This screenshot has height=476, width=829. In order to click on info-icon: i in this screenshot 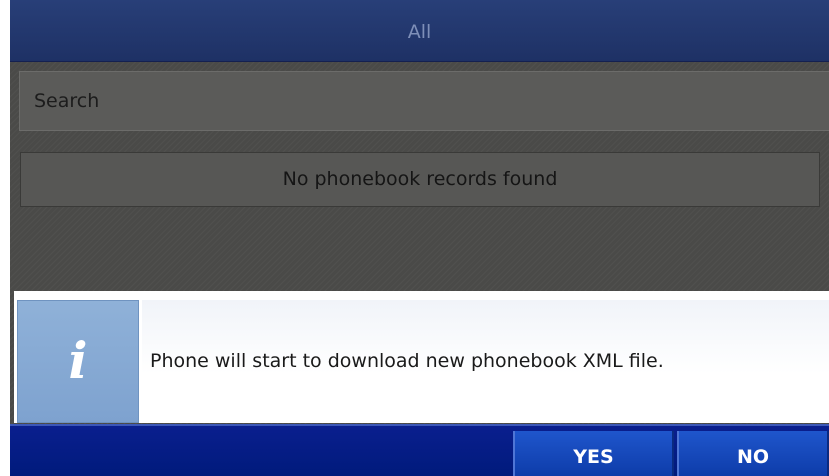, I will do `click(78, 361)`.